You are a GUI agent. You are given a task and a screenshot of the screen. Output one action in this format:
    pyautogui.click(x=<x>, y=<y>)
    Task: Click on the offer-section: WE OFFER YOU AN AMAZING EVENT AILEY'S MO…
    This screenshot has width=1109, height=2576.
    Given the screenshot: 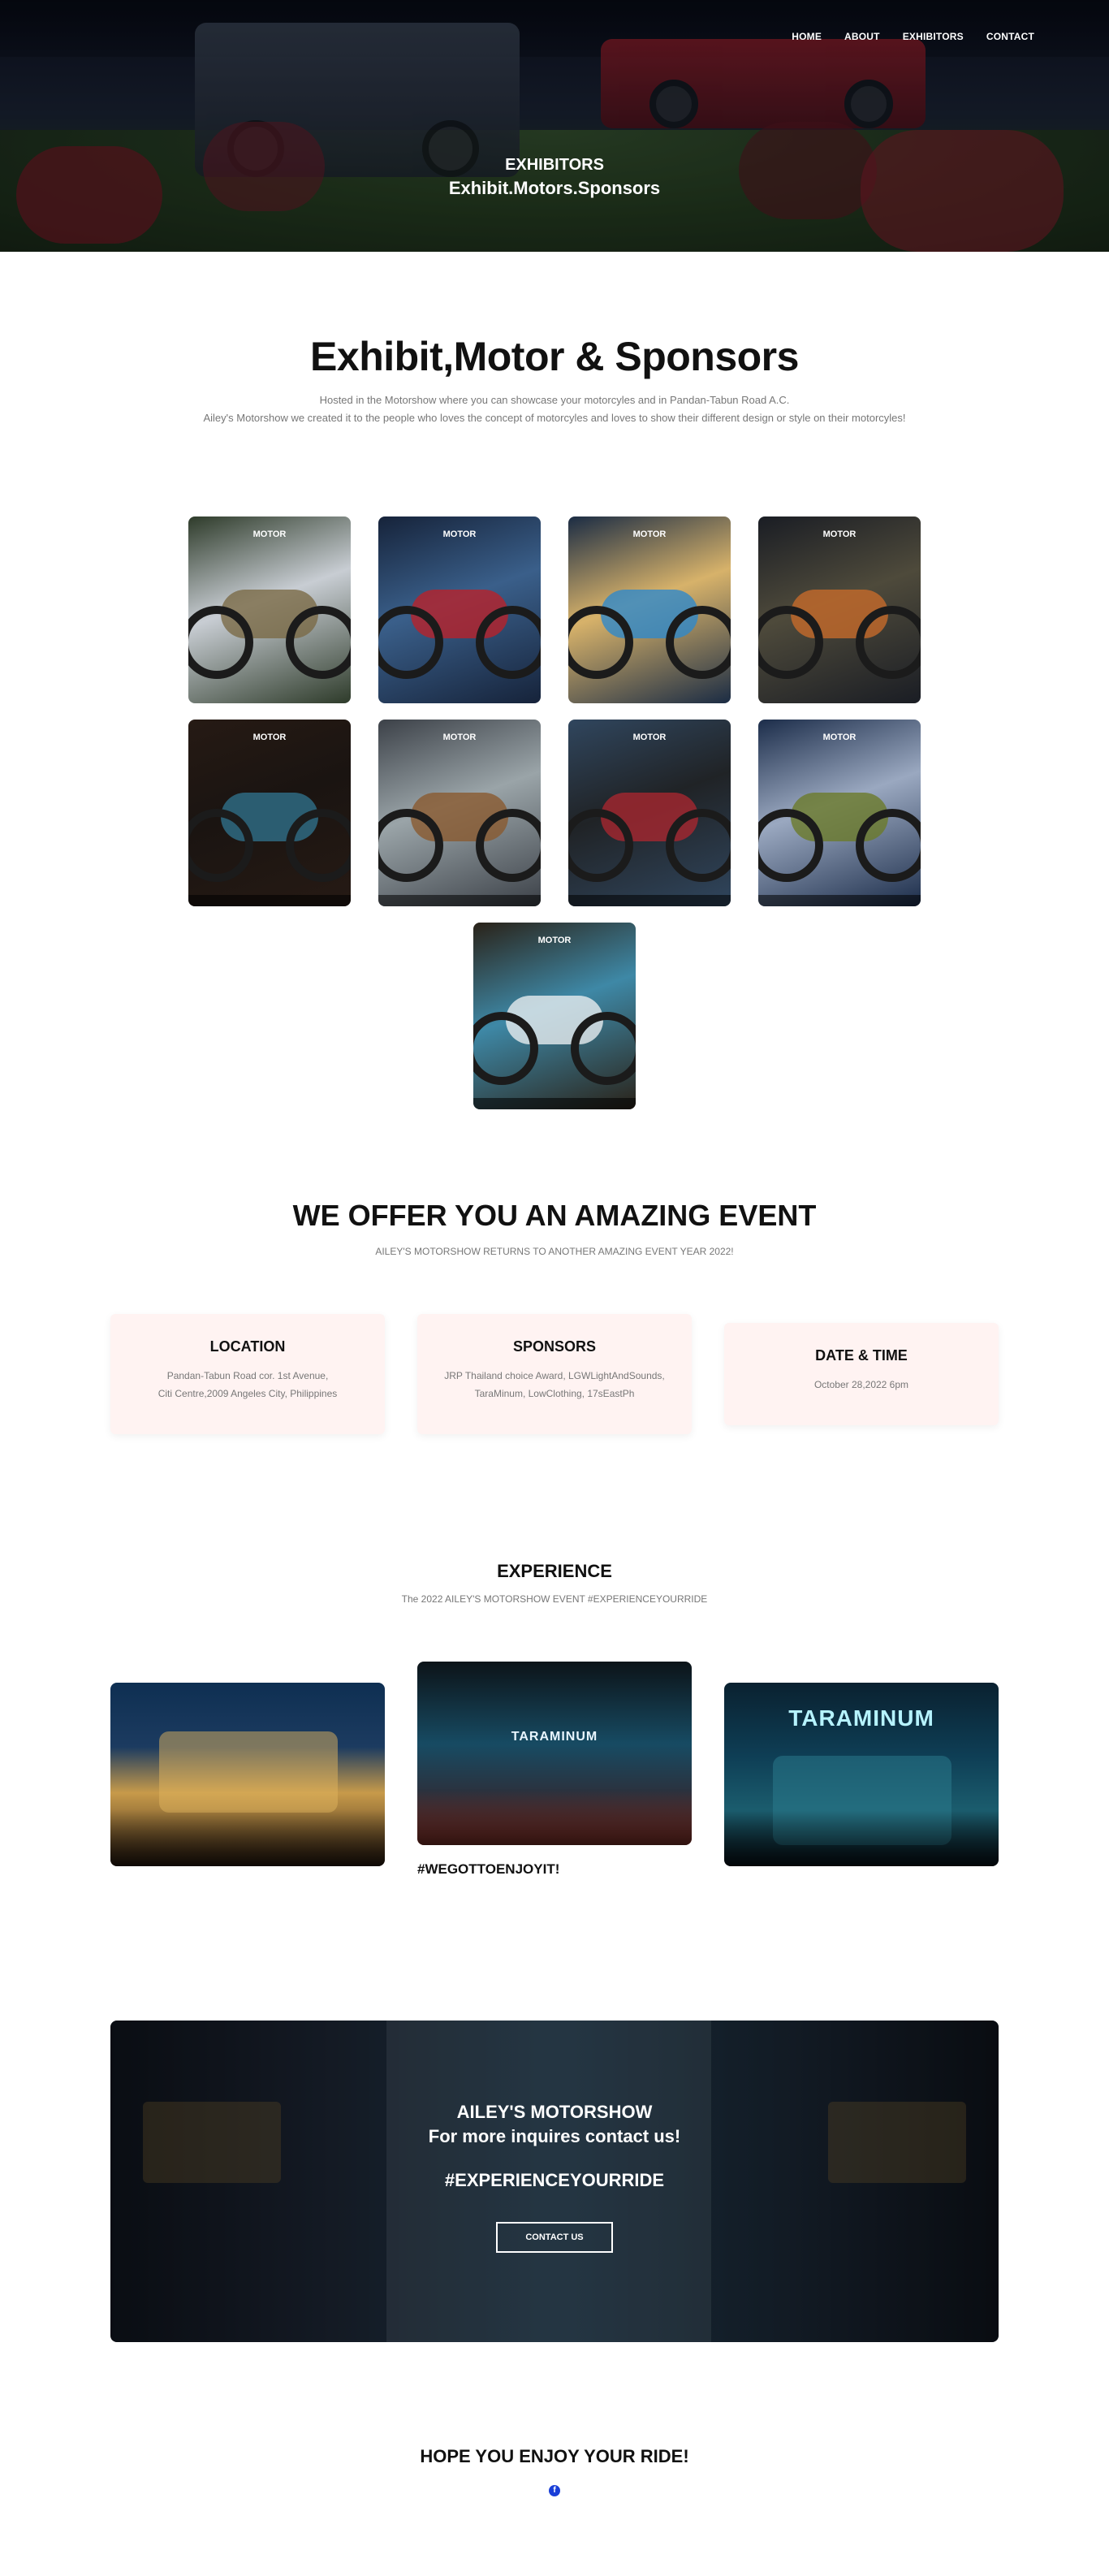 What is the action you would take?
    pyautogui.click(x=554, y=1317)
    